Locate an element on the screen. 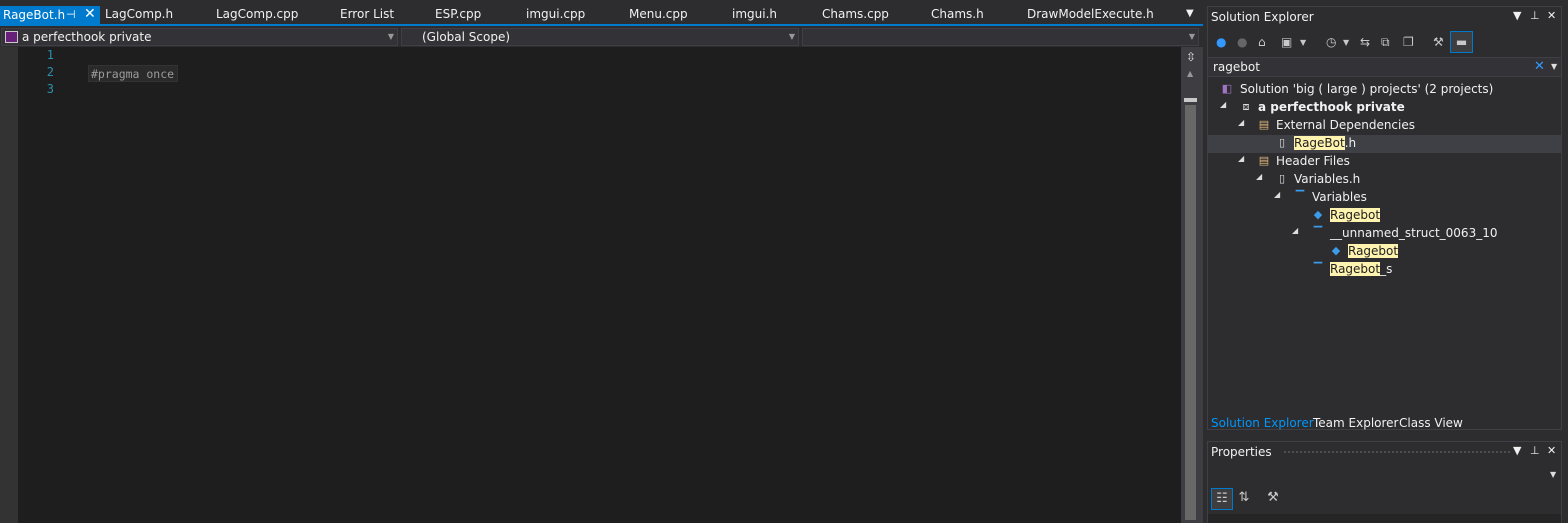  show-all-files-icon: ❐ is located at coordinates (1408, 42).